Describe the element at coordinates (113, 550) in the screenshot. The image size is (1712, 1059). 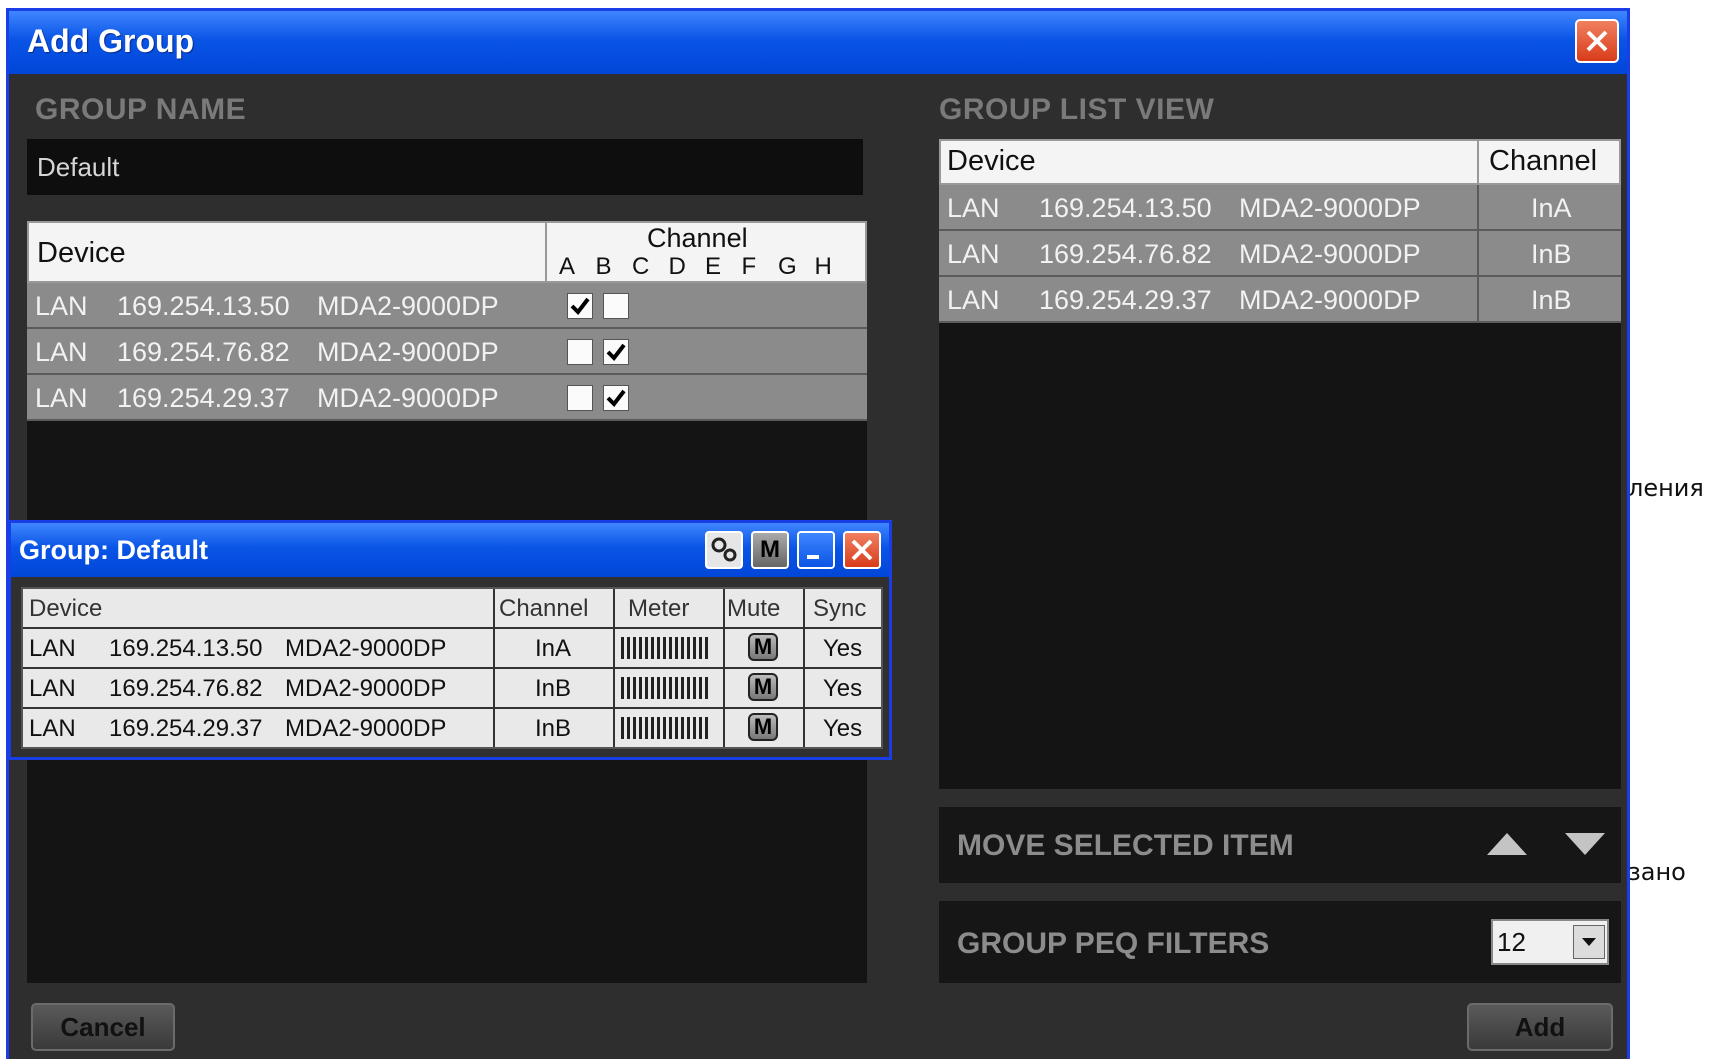
I see `group-window-title: Group: Default` at that location.